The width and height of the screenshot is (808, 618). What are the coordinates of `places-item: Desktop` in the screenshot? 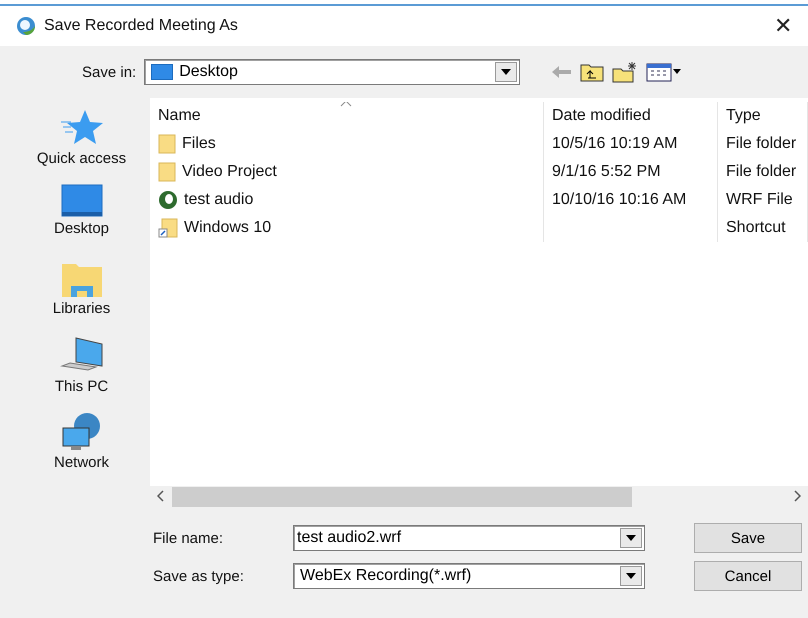 It's located at (82, 218).